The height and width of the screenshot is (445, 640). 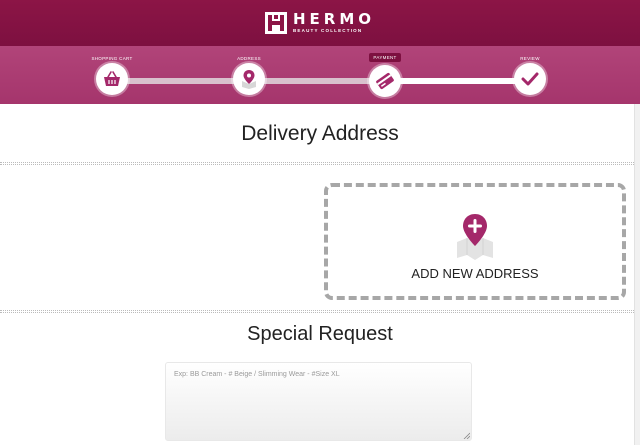 I want to click on logo-text: HERMO BEAUTY COLLECTION, so click(x=334, y=23).